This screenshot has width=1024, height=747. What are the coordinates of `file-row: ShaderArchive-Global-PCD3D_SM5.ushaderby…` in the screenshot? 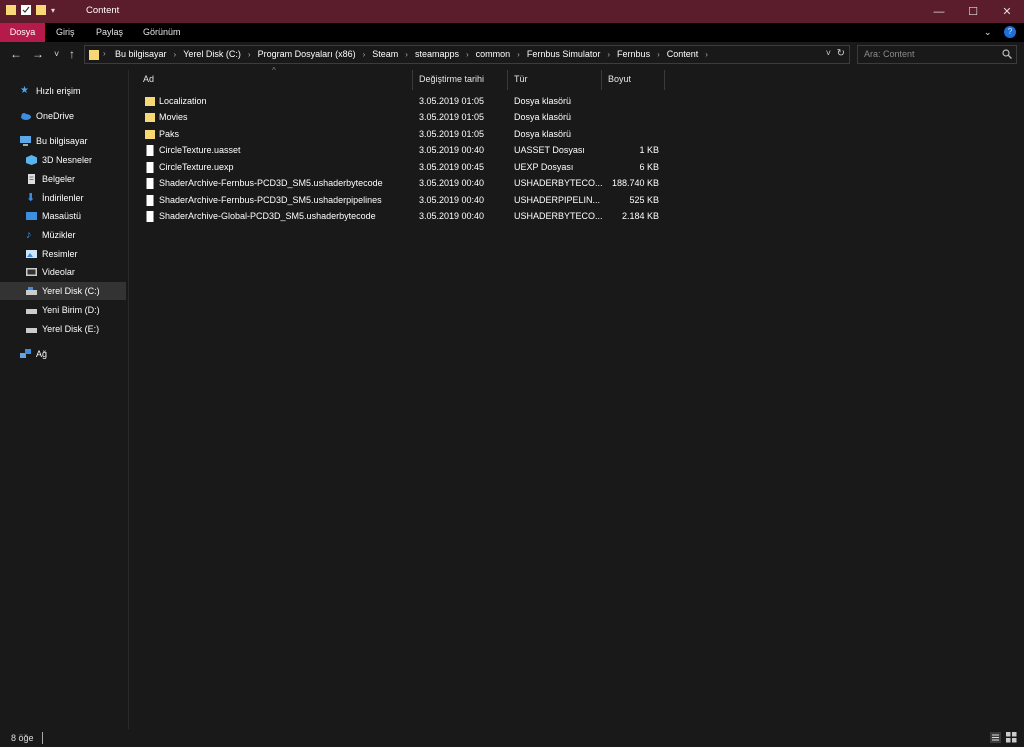 It's located at (403, 217).